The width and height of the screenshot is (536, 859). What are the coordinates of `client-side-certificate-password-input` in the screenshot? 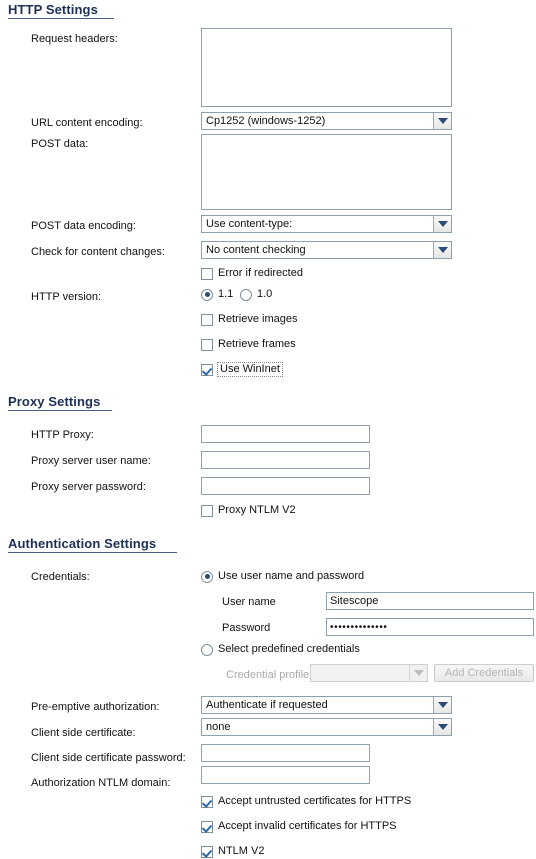 It's located at (285, 753).